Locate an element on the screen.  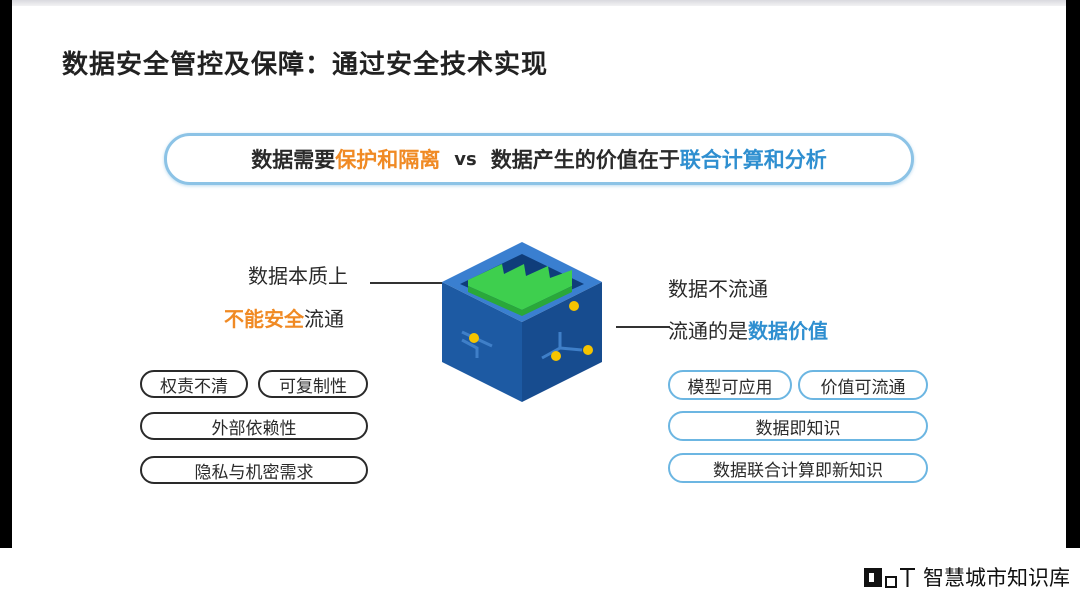
pill-right-1: 价值可流通 is located at coordinates (863, 385).